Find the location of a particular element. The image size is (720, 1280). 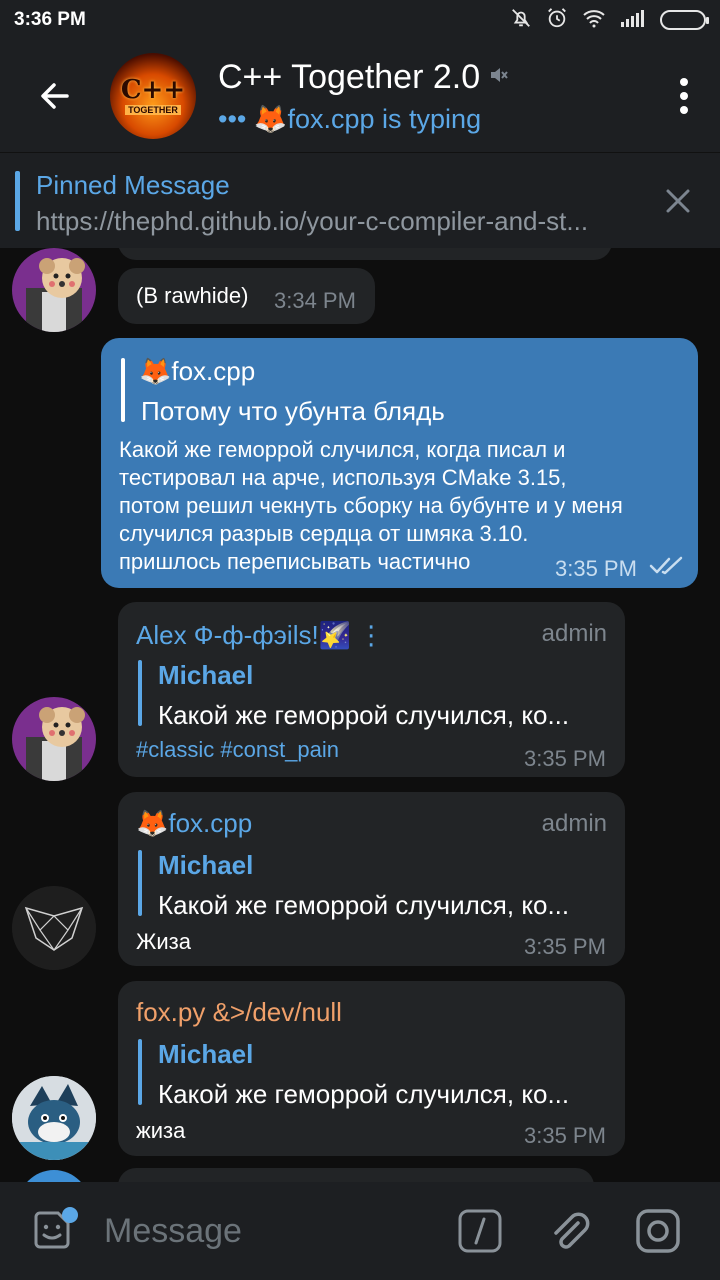

paperclip-icon is located at coordinates (572, 1230).